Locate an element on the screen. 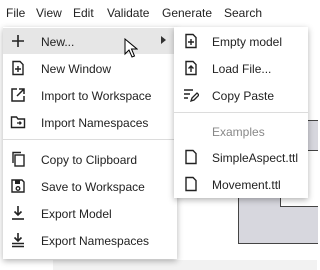  menu-search: Search is located at coordinates (243, 13).